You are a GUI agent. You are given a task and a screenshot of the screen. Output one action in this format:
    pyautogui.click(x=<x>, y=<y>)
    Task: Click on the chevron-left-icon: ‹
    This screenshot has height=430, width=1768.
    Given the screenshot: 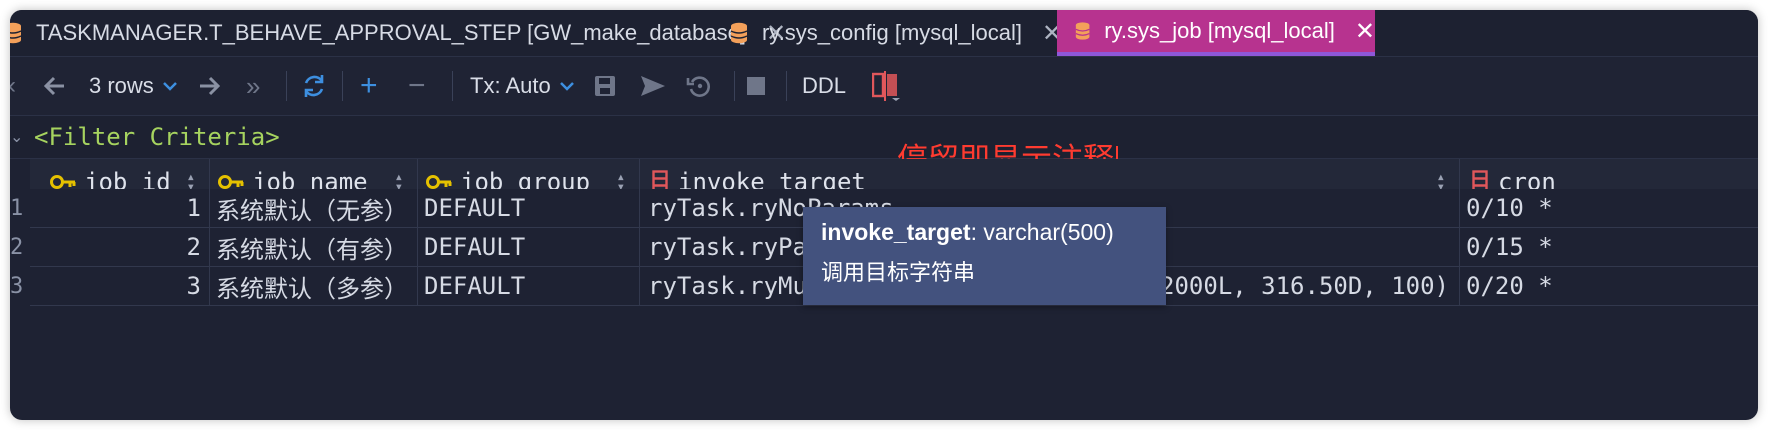 What is the action you would take?
    pyautogui.click(x=13, y=86)
    